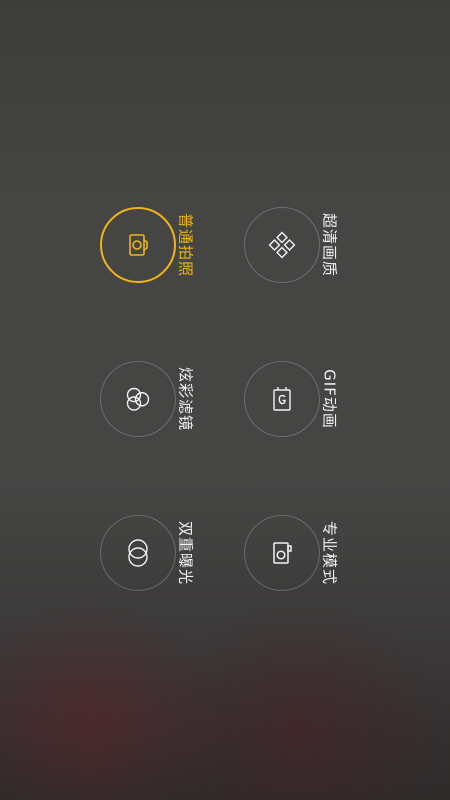 This screenshot has height=800, width=450. I want to click on diamond-grid-icon, so click(282, 245).